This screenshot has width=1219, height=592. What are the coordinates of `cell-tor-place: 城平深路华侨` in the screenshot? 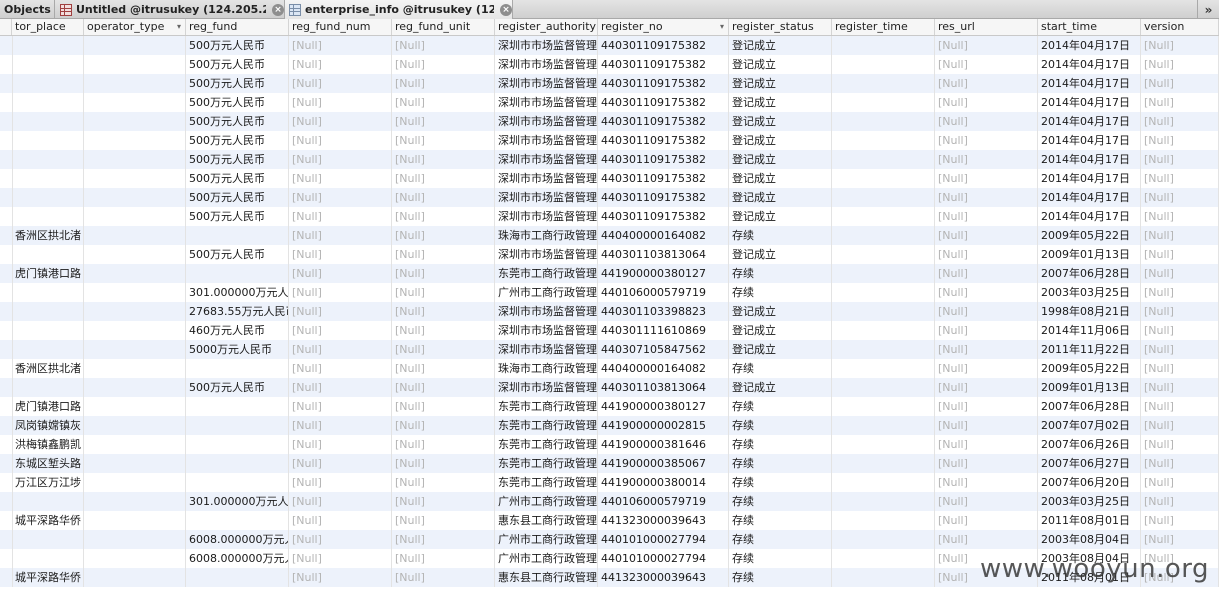 It's located at (48, 520).